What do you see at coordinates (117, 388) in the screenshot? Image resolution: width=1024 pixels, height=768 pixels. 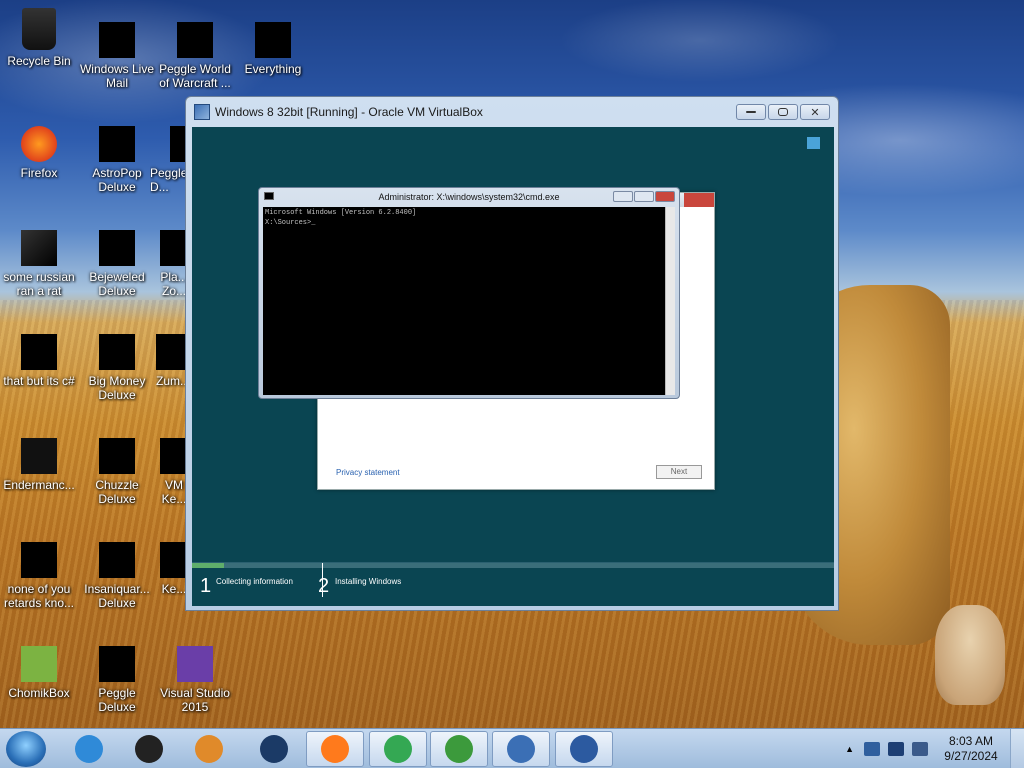 I see `desktop-icon-label: Big Money Deluxe` at bounding box center [117, 388].